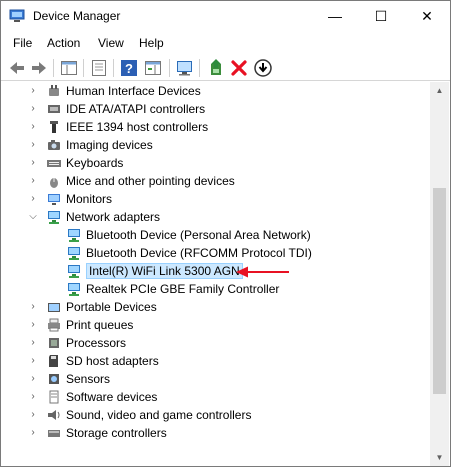  I want to click on tree-category-item: › Portable Devices, so click(216, 307).